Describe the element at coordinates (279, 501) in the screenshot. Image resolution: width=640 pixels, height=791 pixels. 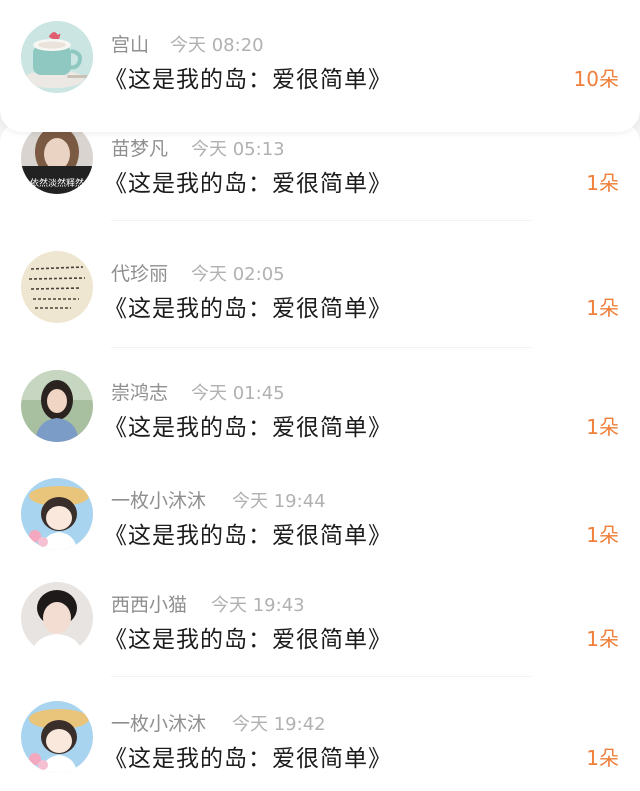
I see `sent-time: 今天 19:44` at that location.